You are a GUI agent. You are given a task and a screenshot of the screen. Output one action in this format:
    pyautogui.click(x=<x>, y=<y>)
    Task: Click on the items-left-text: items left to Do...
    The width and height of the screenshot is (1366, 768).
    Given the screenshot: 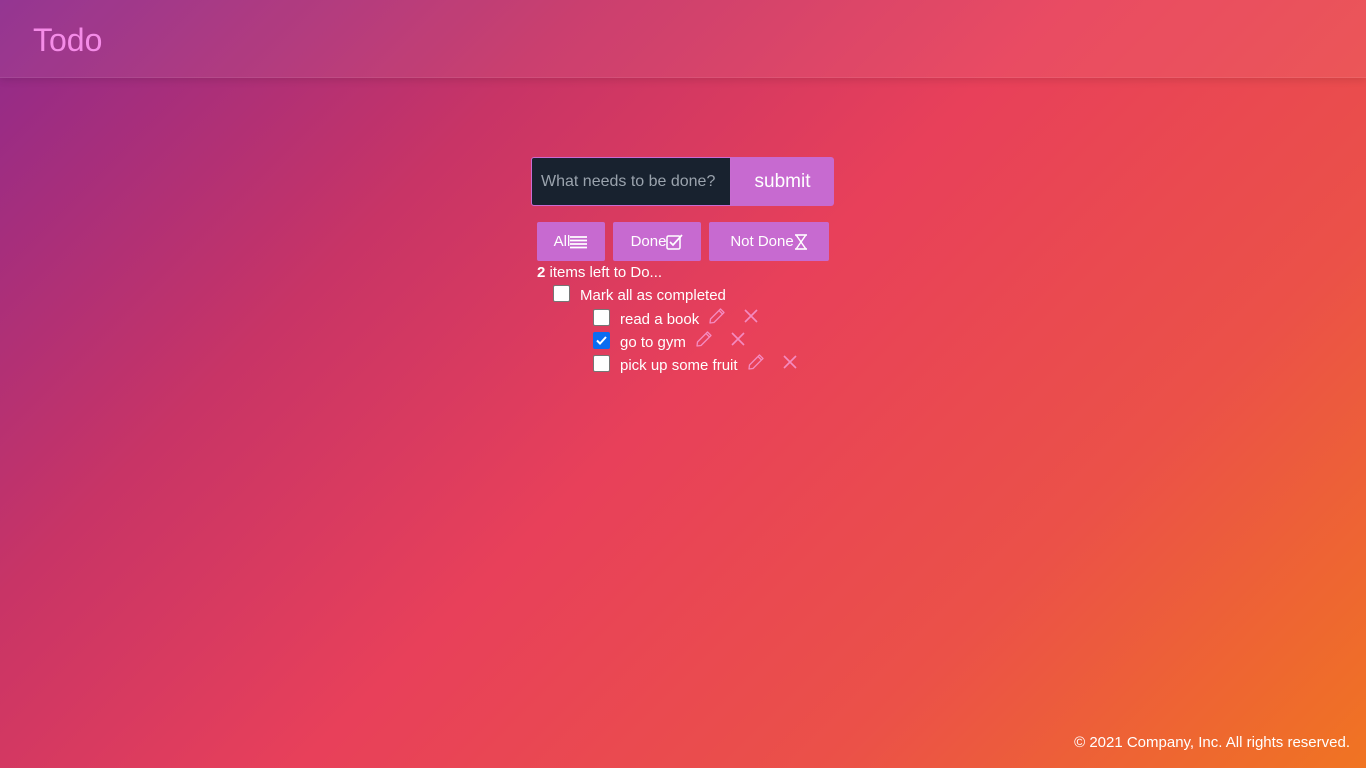 What is the action you would take?
    pyautogui.click(x=604, y=272)
    